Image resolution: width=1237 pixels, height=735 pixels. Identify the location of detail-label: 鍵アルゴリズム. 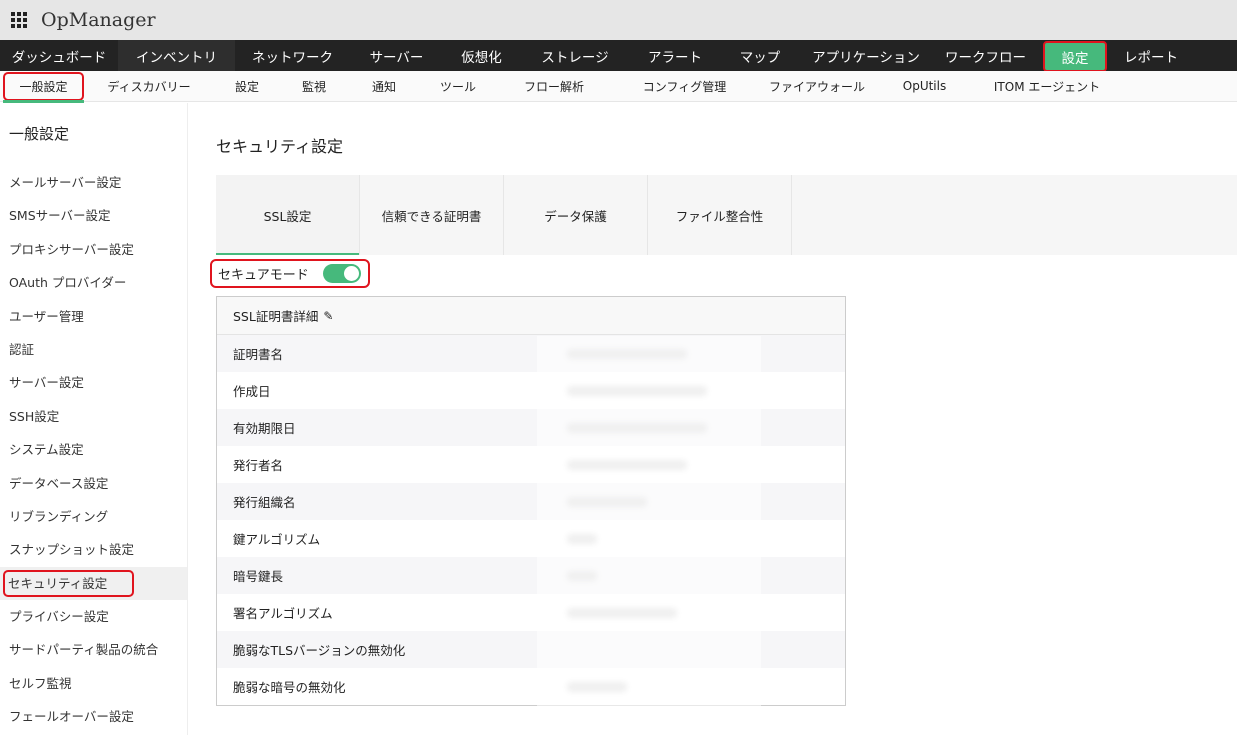
(277, 539).